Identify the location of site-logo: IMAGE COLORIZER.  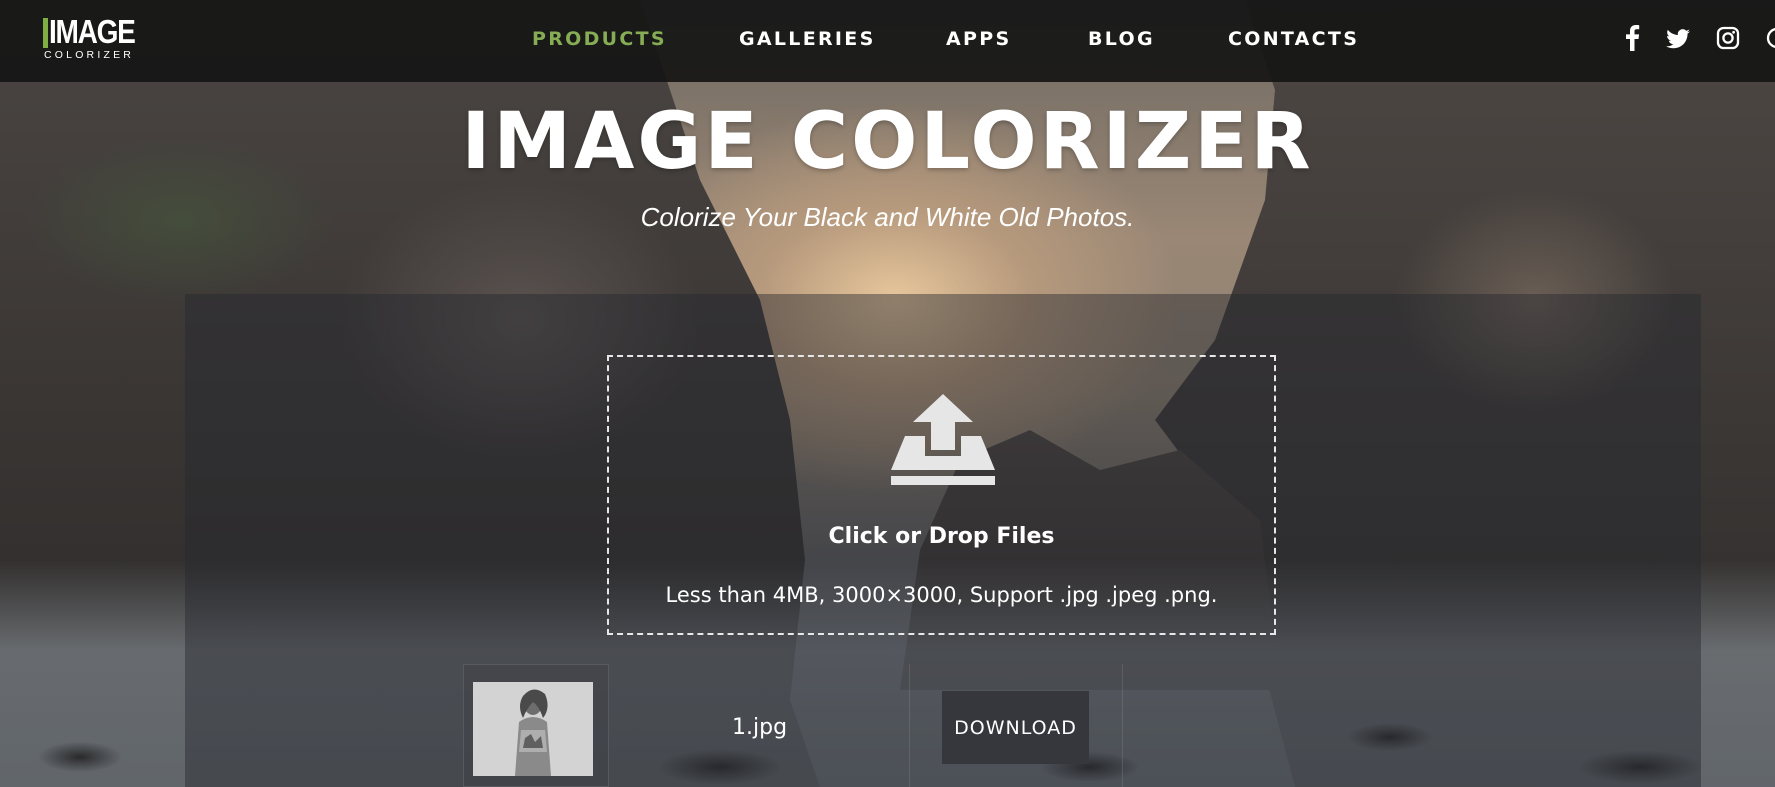
(98, 37).